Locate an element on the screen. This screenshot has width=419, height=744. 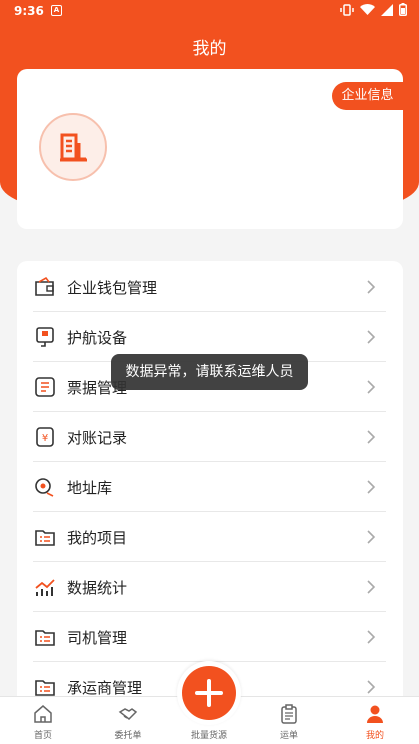
plus-icon is located at coordinates (209, 693).